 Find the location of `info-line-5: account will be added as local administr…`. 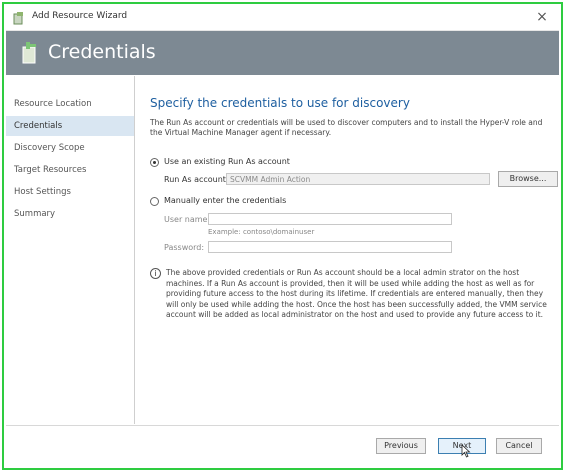

info-line-5: account will be added as local administr… is located at coordinates (355, 314).